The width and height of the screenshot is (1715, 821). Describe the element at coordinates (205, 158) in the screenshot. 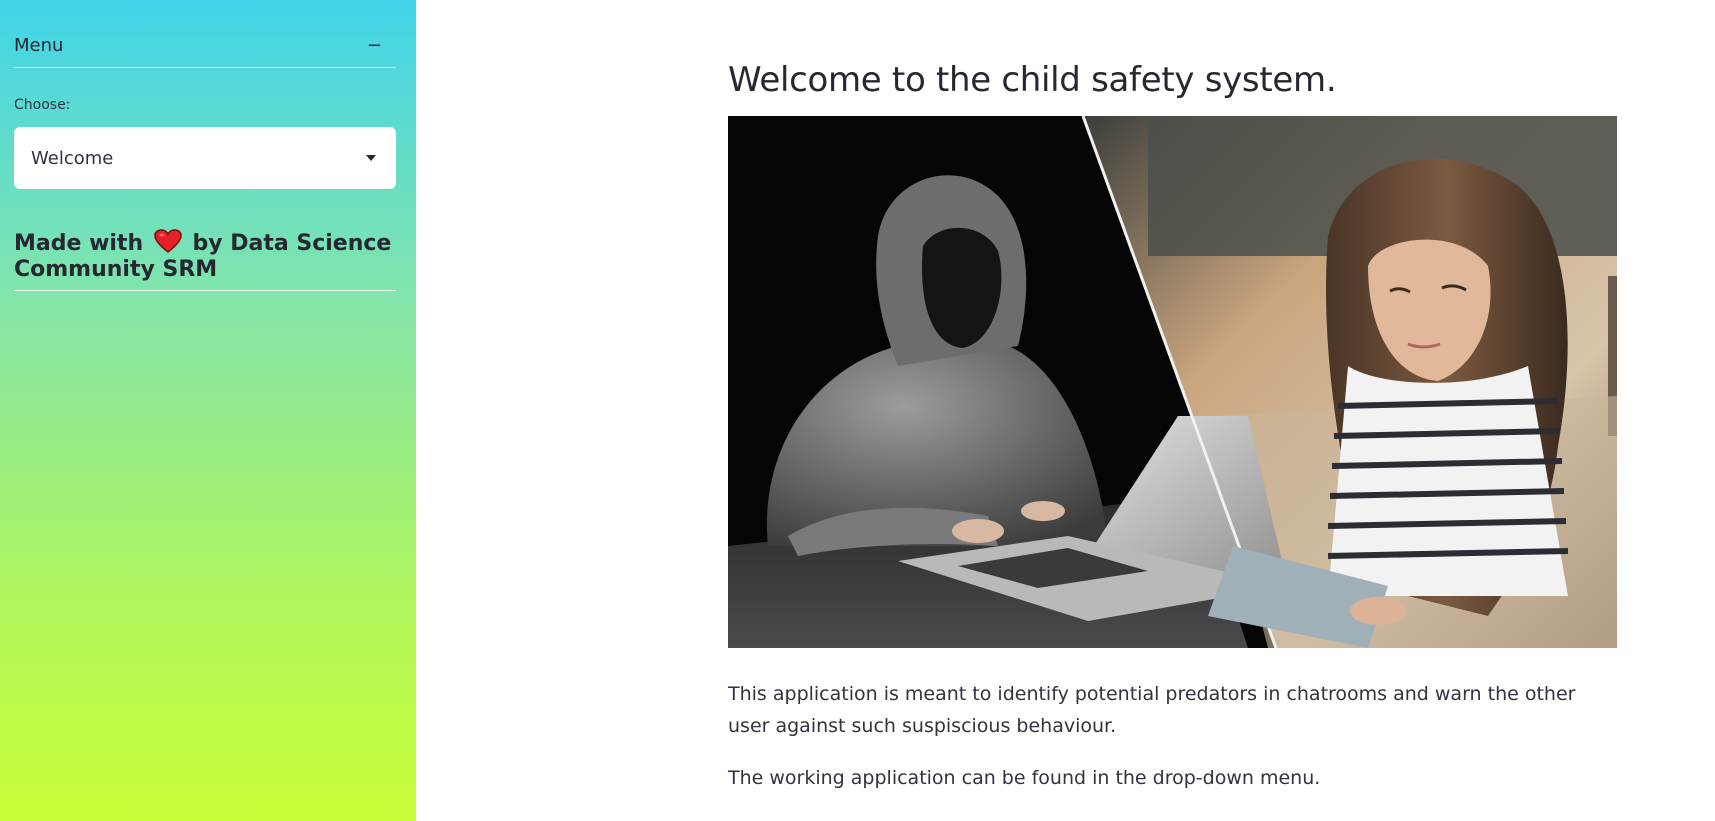

I see `page-select-dropdown: Welcome` at that location.